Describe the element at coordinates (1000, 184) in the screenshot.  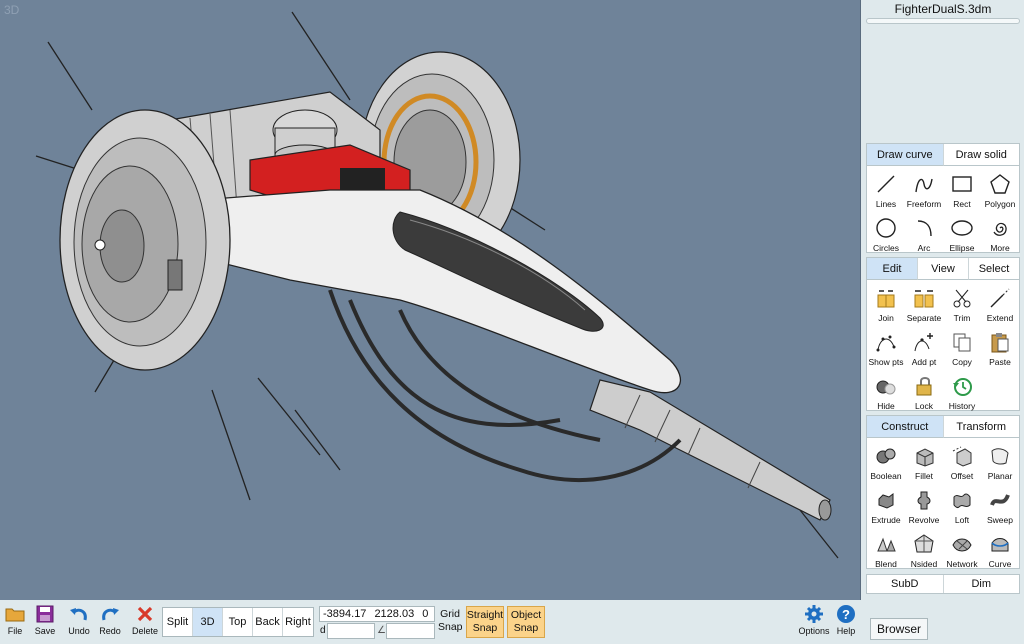
I see `polygon-icon` at that location.